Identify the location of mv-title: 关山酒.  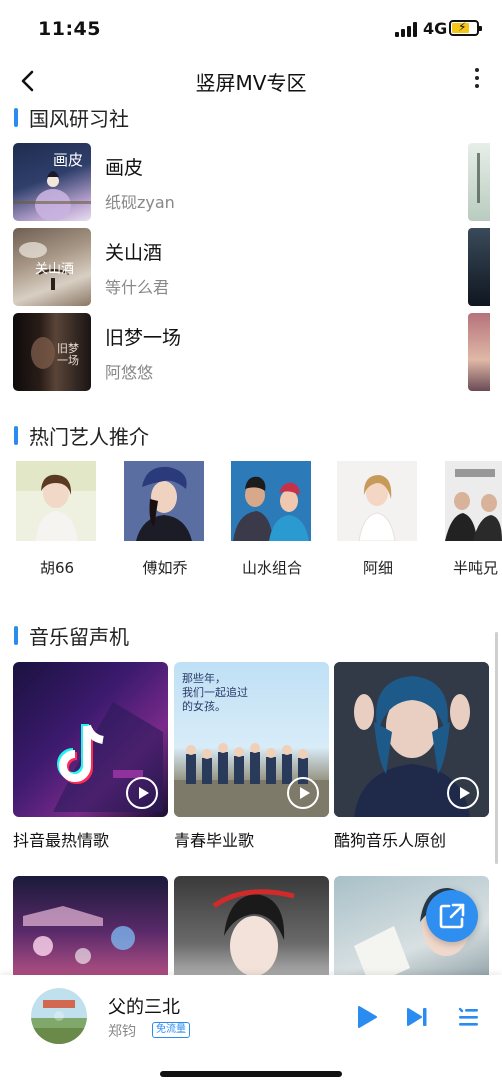
(134, 253).